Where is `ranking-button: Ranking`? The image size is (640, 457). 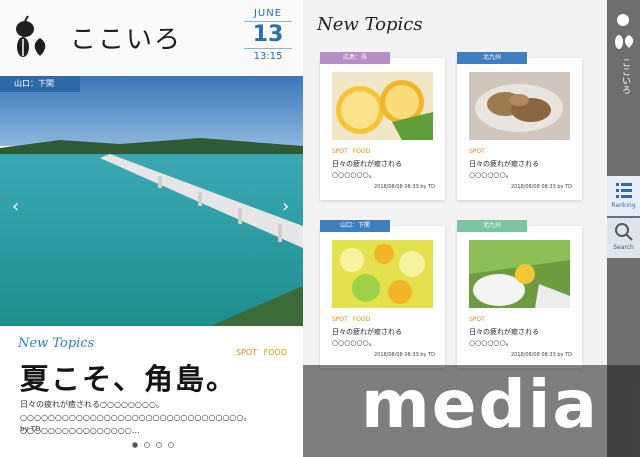 ranking-button: Ranking is located at coordinates (623, 196).